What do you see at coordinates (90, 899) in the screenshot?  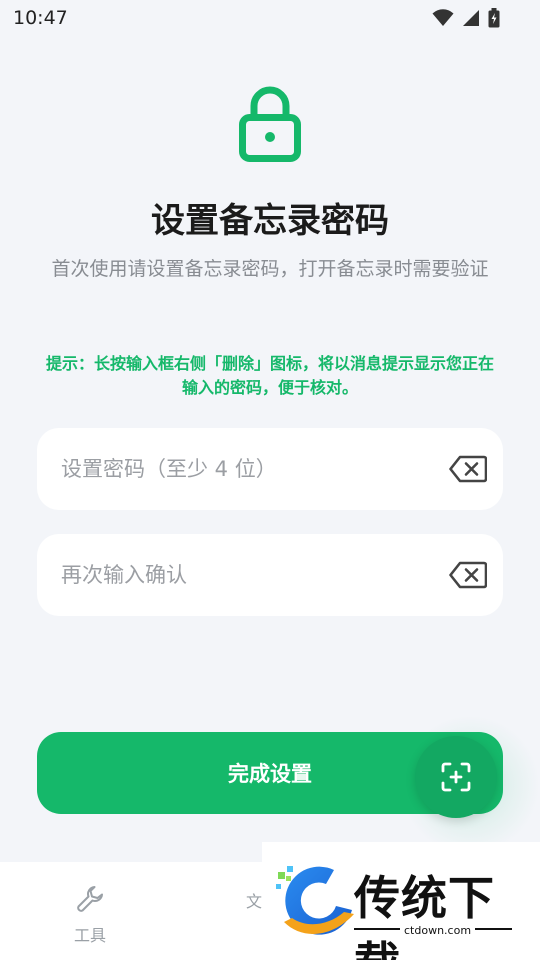 I see `wrench-icon` at bounding box center [90, 899].